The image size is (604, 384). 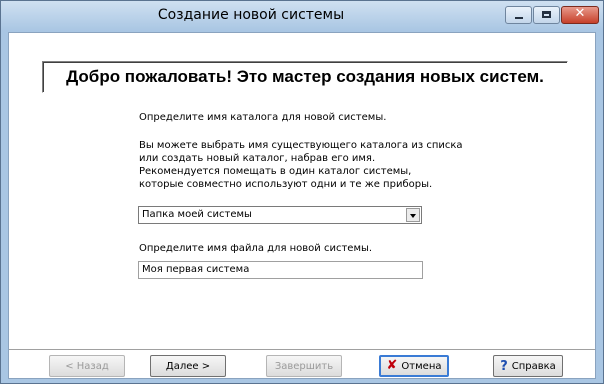 I want to click on catalog-select-value: Папка моей системы, so click(x=197, y=214).